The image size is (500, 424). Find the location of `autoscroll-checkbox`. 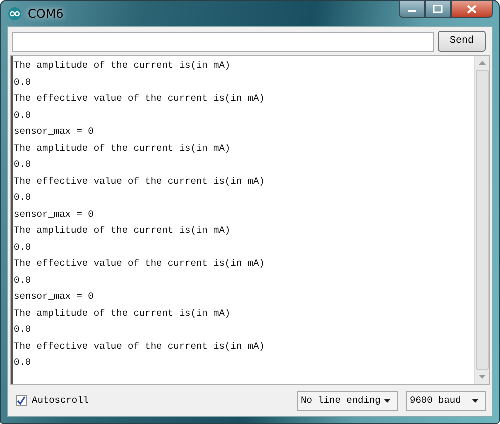

autoscroll-checkbox is located at coordinates (21, 400).